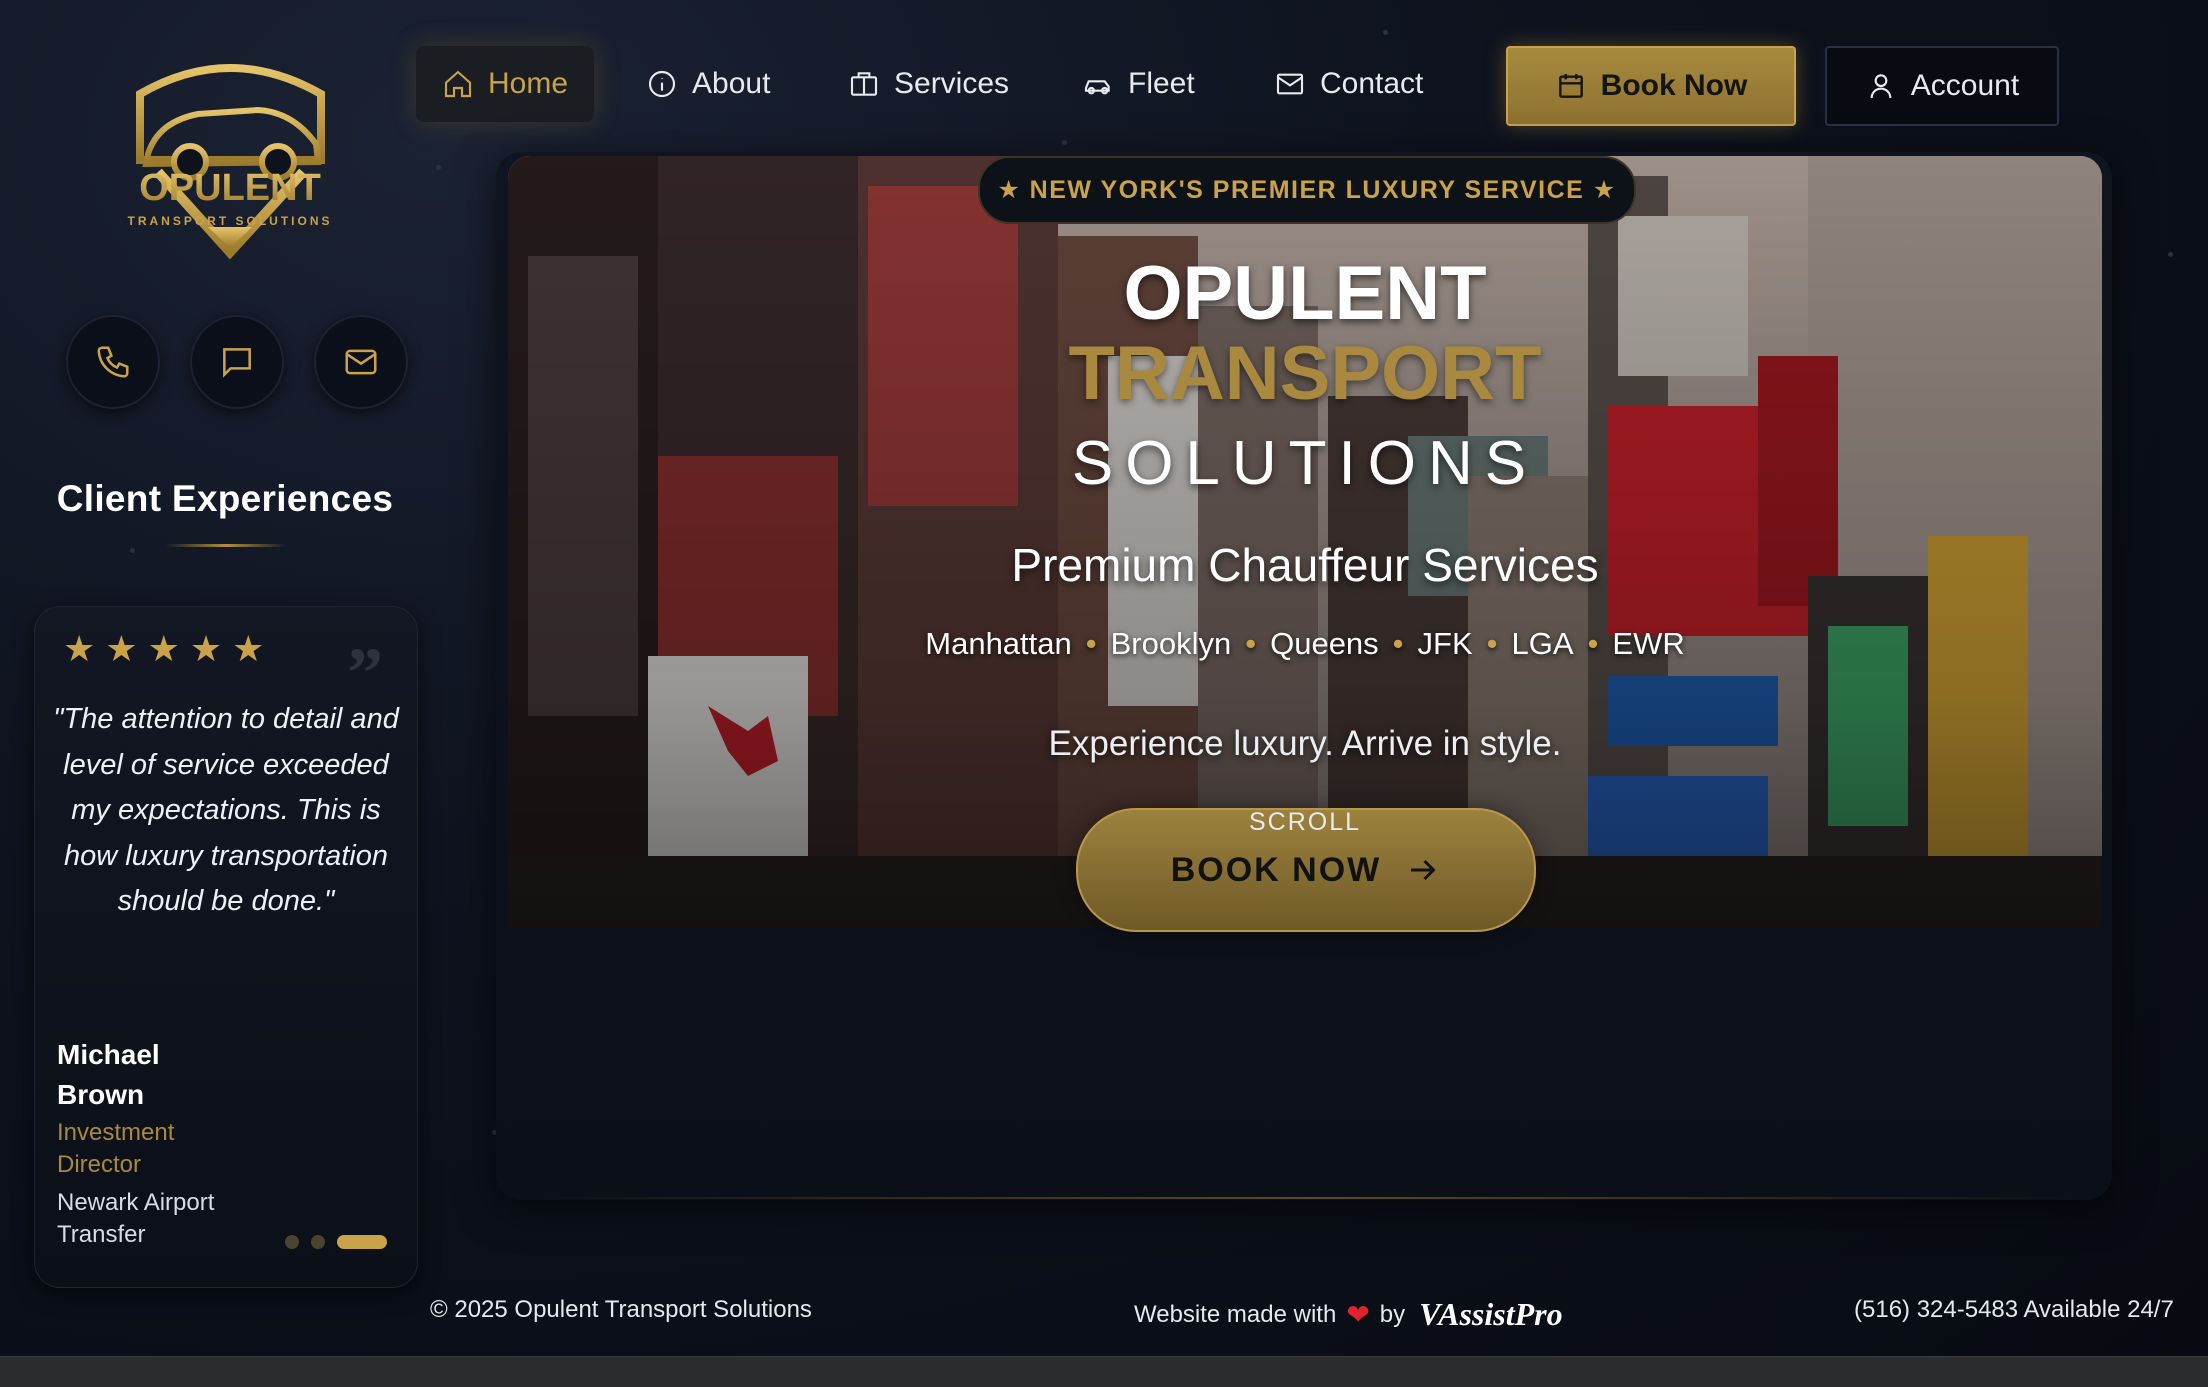 The width and height of the screenshot is (2208, 1387). I want to click on nav-fleet: Fleet, so click(1138, 84).